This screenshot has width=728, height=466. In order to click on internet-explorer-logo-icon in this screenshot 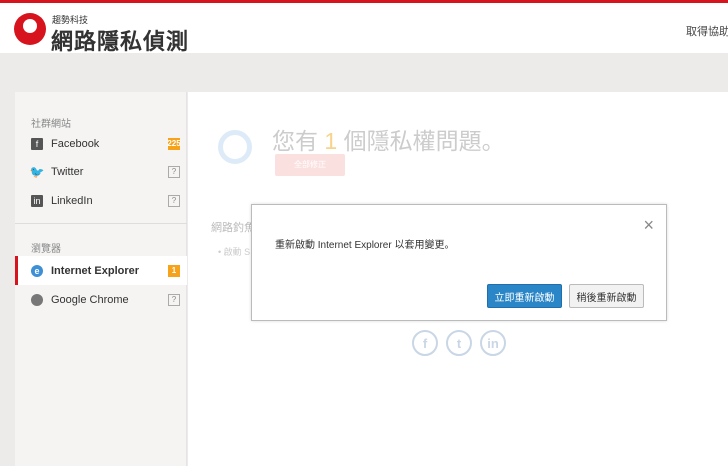, I will do `click(235, 147)`.